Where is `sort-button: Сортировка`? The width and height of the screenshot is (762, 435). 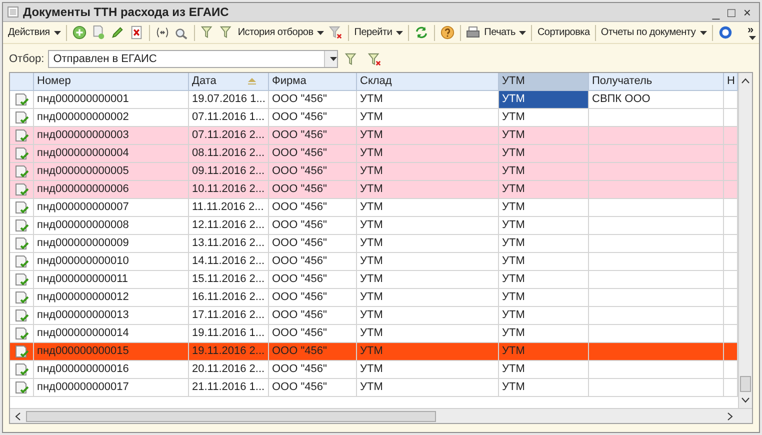 sort-button: Сортировка is located at coordinates (563, 32).